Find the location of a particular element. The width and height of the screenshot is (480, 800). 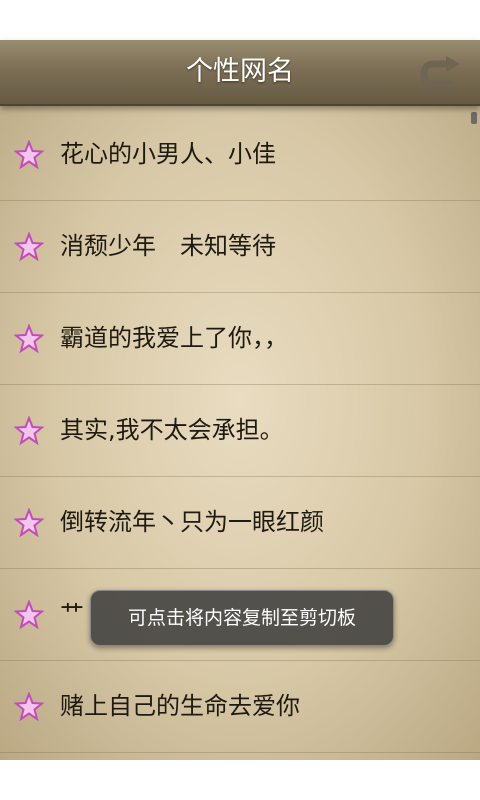

header-bar: 个性网名 is located at coordinates (240, 73).